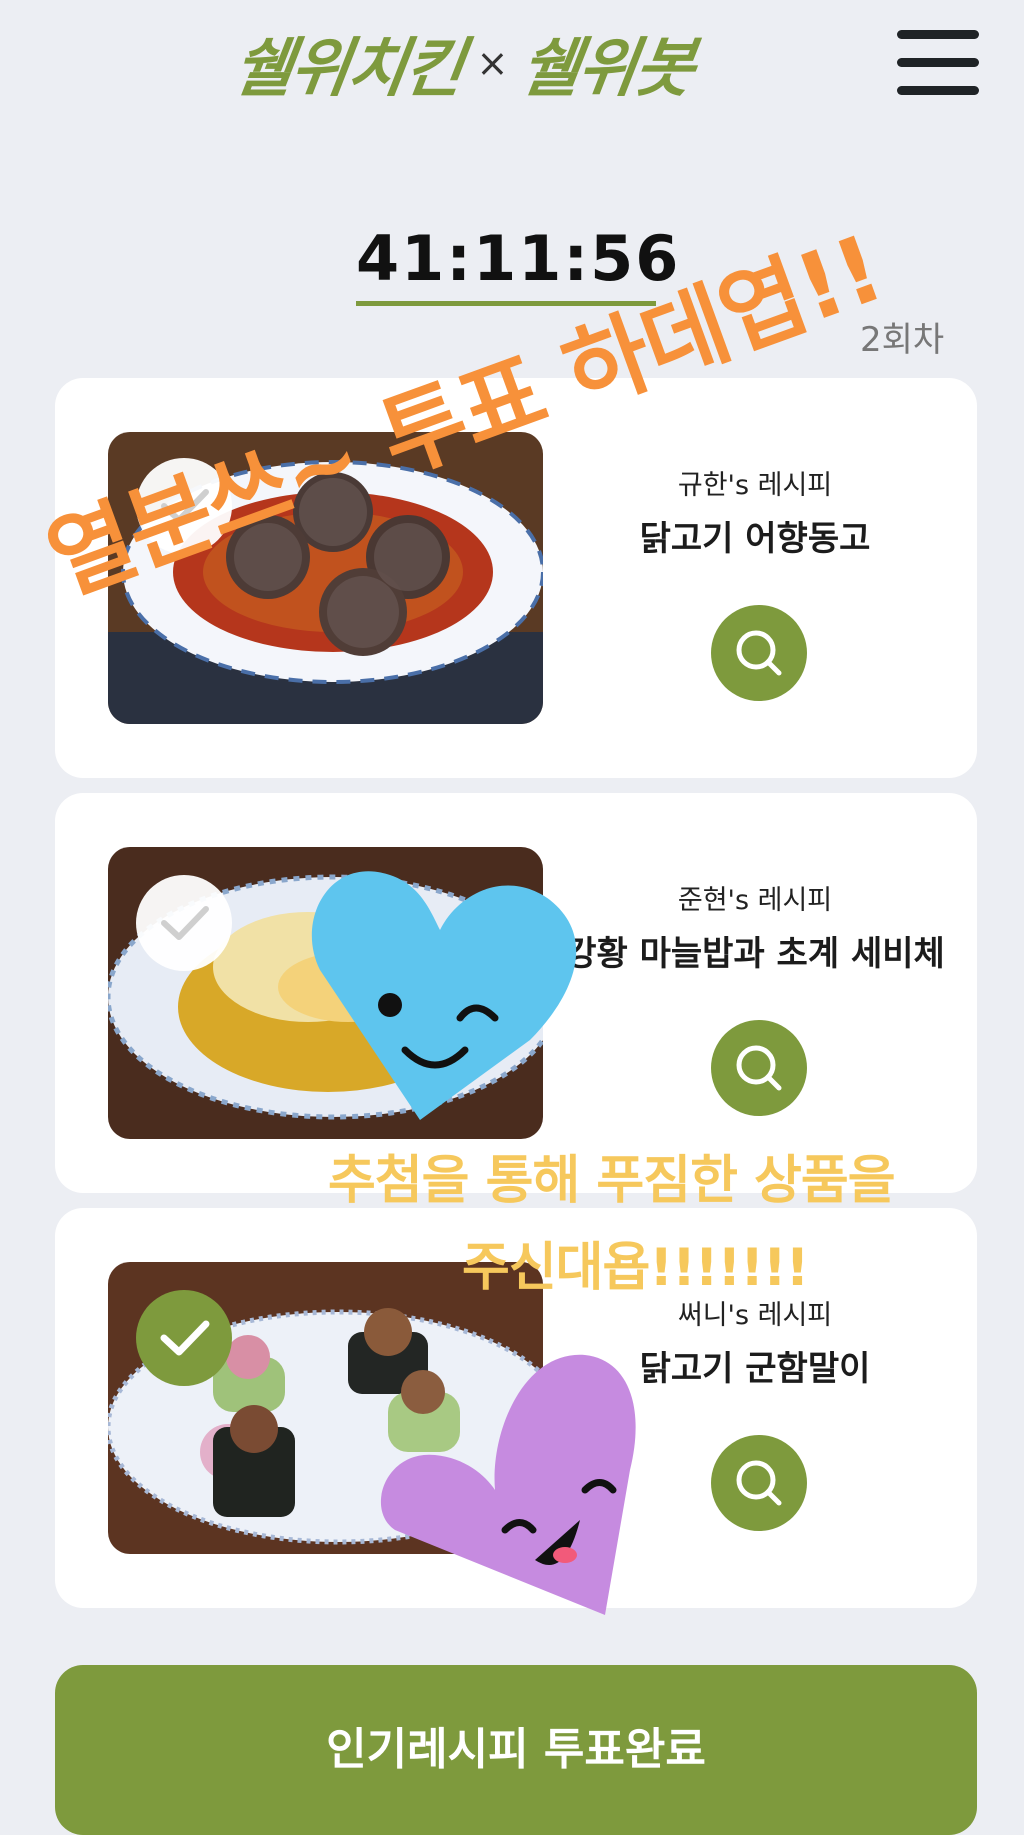 Image resolution: width=1024 pixels, height=1835 pixels. What do you see at coordinates (755, 954) in the screenshot?
I see `recipe-title: 강황 마늘밥과 초계 세비체` at bounding box center [755, 954].